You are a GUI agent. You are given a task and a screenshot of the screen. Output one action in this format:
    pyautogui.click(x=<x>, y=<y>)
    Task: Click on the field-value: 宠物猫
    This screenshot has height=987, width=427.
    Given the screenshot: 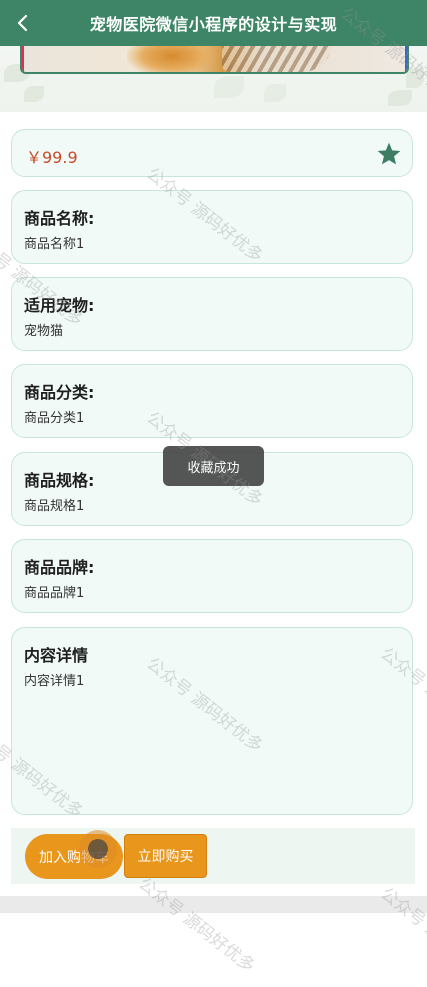 What is the action you would take?
    pyautogui.click(x=44, y=331)
    